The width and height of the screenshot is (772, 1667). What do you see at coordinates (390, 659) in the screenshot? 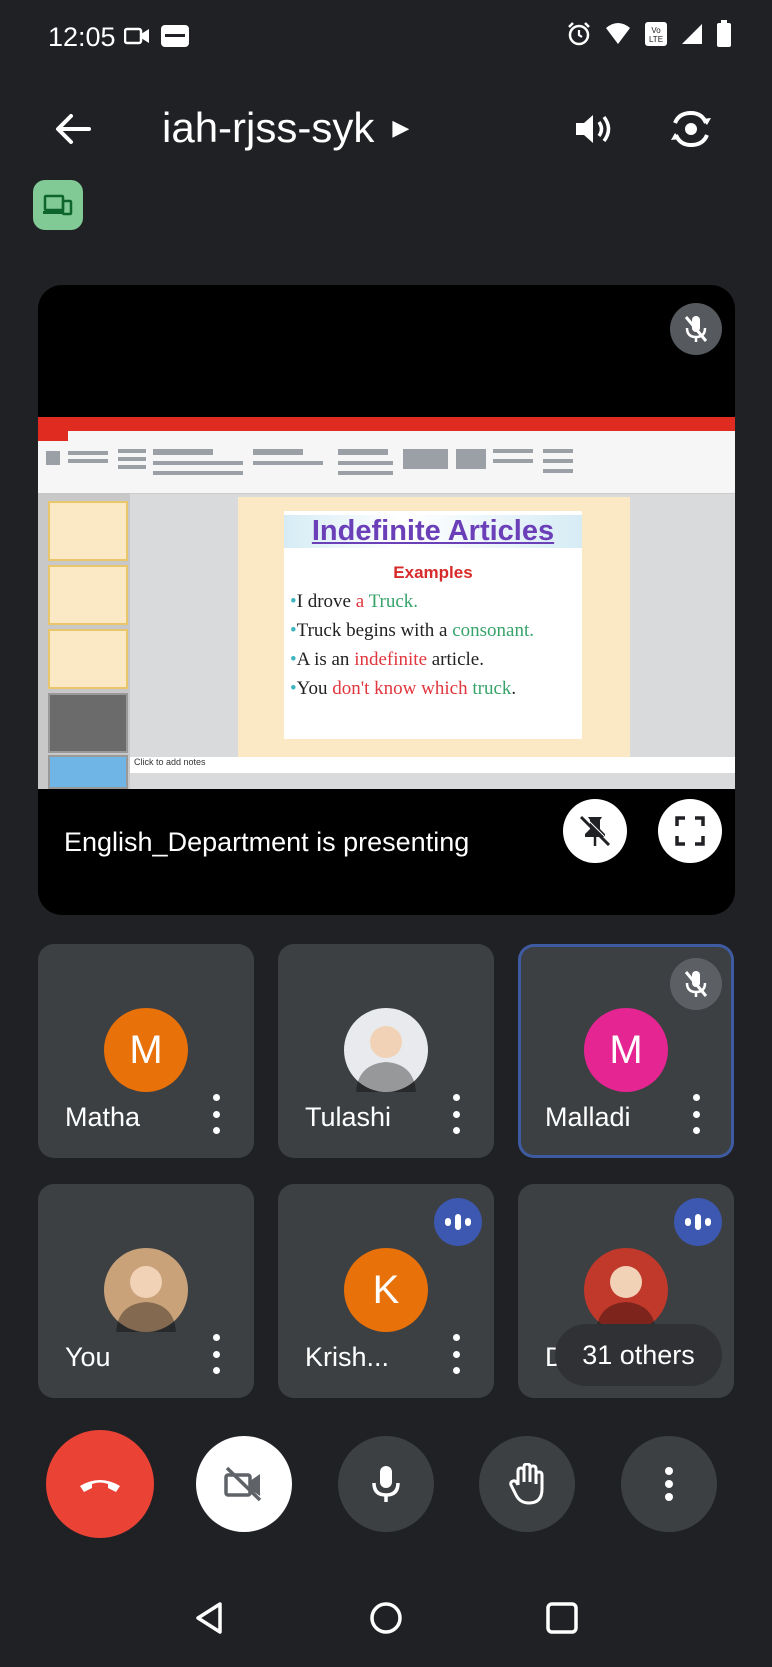
I see `slide-bullet-text: indefinite` at bounding box center [390, 659].